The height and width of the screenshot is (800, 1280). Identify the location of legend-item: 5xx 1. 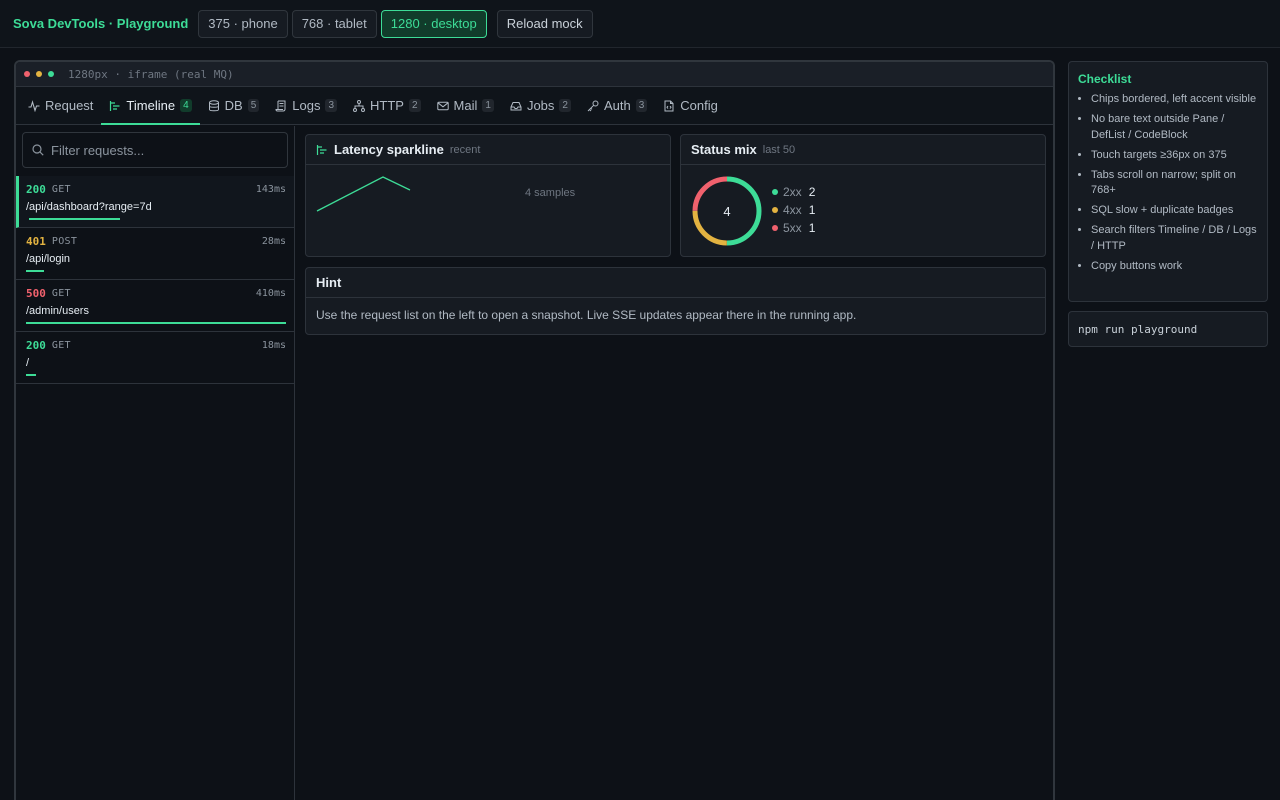
(793, 228).